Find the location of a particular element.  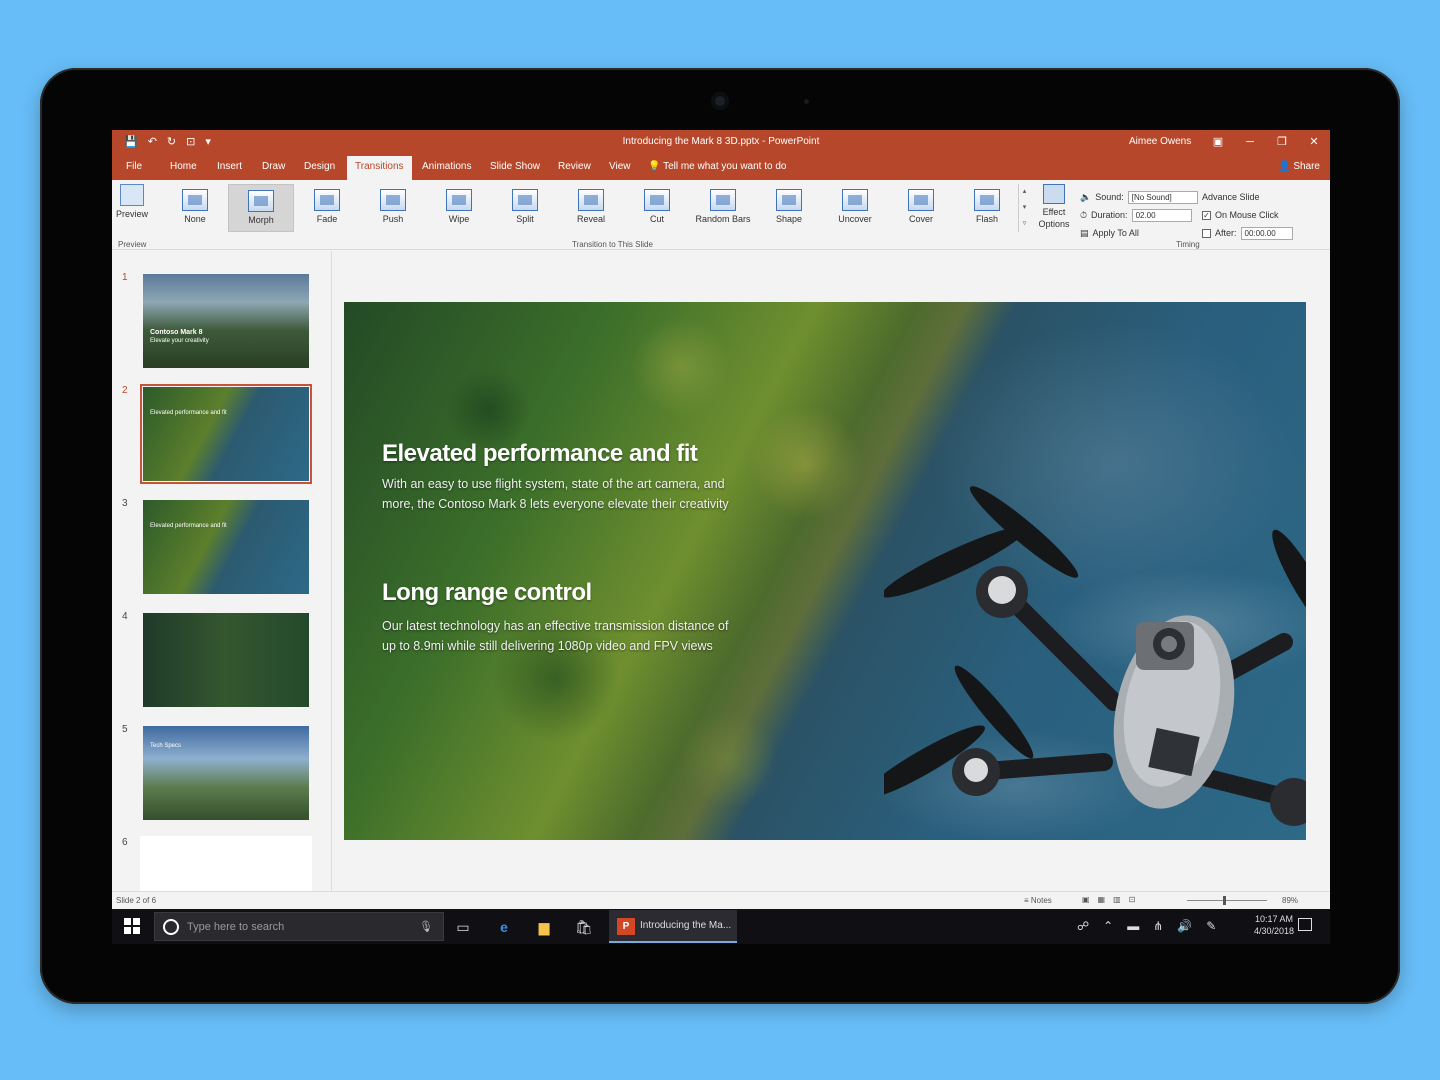

transition-wipe: Wipe is located at coordinates (459, 208).